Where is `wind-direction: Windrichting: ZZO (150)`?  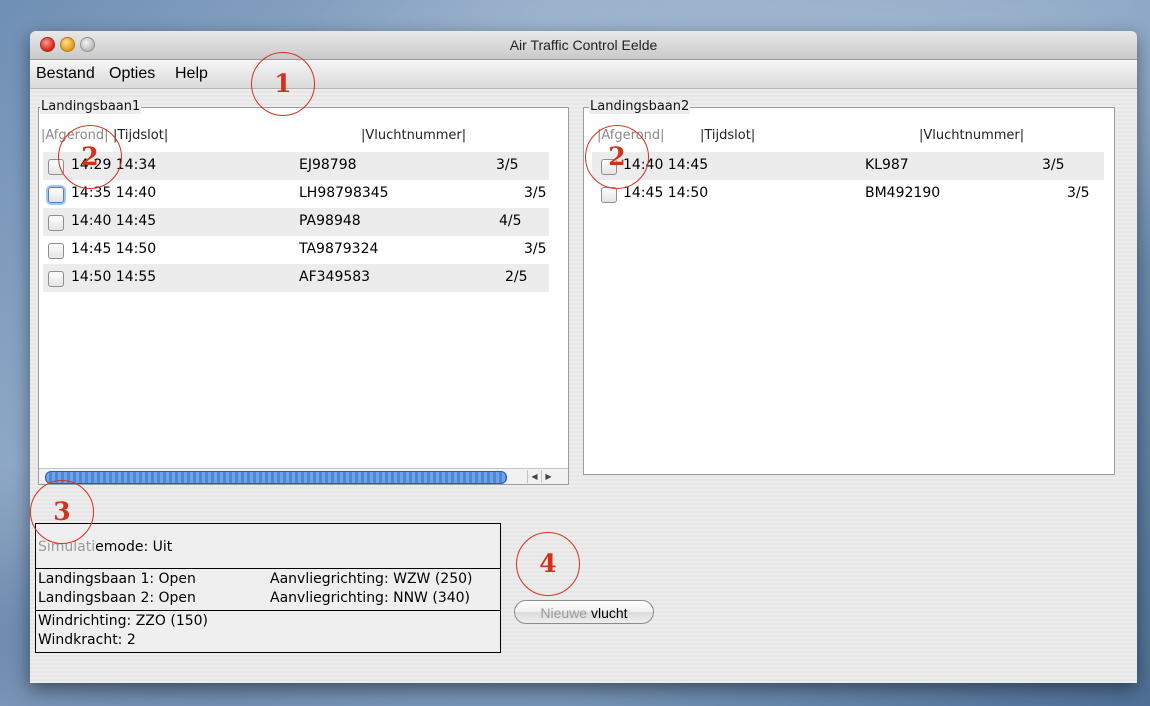
wind-direction: Windrichting: ZZO (150) is located at coordinates (123, 621).